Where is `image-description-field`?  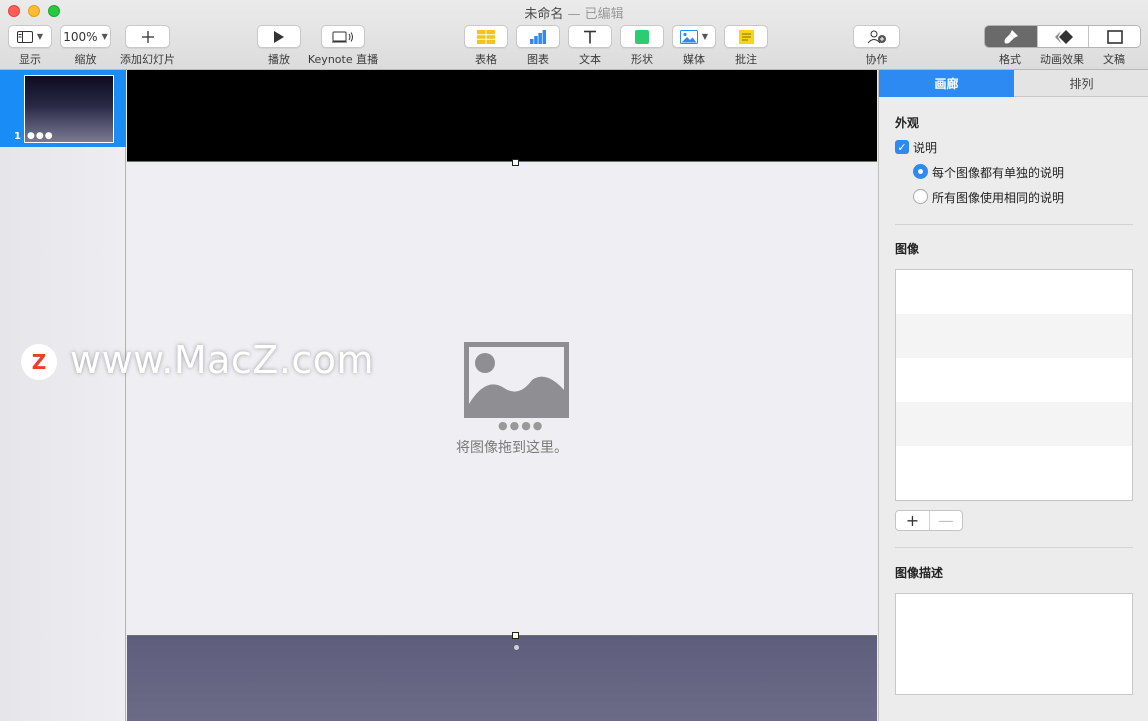
image-description-field is located at coordinates (1014, 644).